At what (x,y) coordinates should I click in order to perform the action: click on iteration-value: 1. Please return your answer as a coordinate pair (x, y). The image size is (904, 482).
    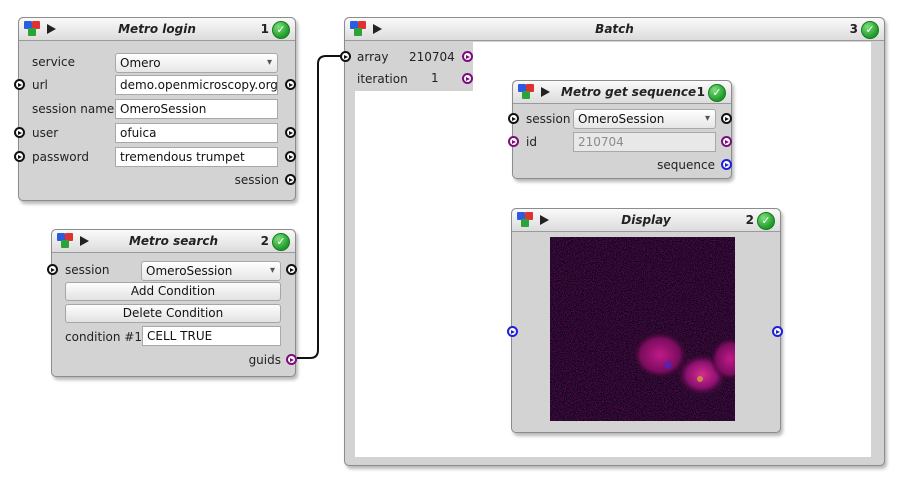
    Looking at the image, I should click on (435, 78).